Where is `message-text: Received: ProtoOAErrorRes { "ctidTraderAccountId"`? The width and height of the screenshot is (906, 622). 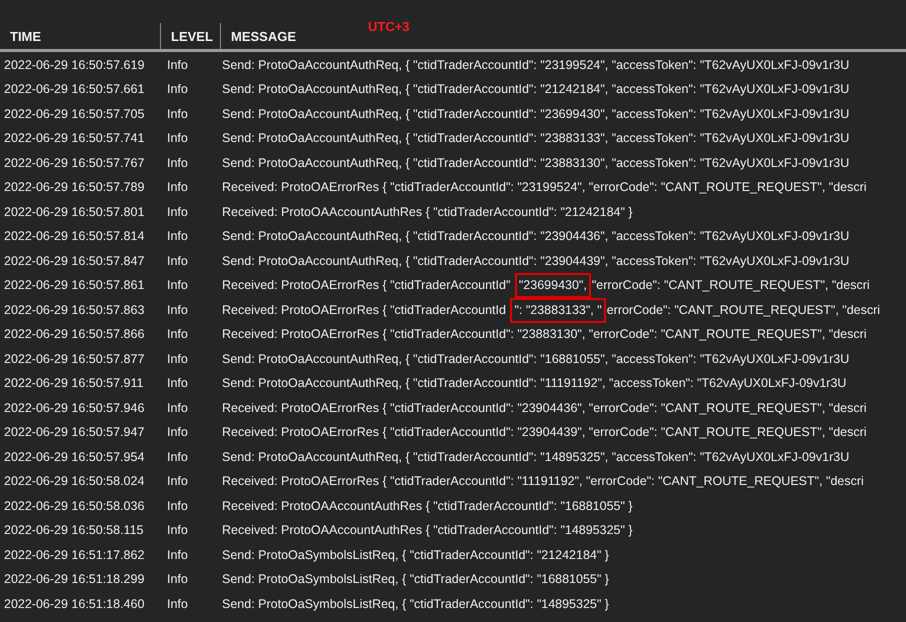 message-text: Received: ProtoOAErrorRes { "ctidTraderAccountId" is located at coordinates (367, 285).